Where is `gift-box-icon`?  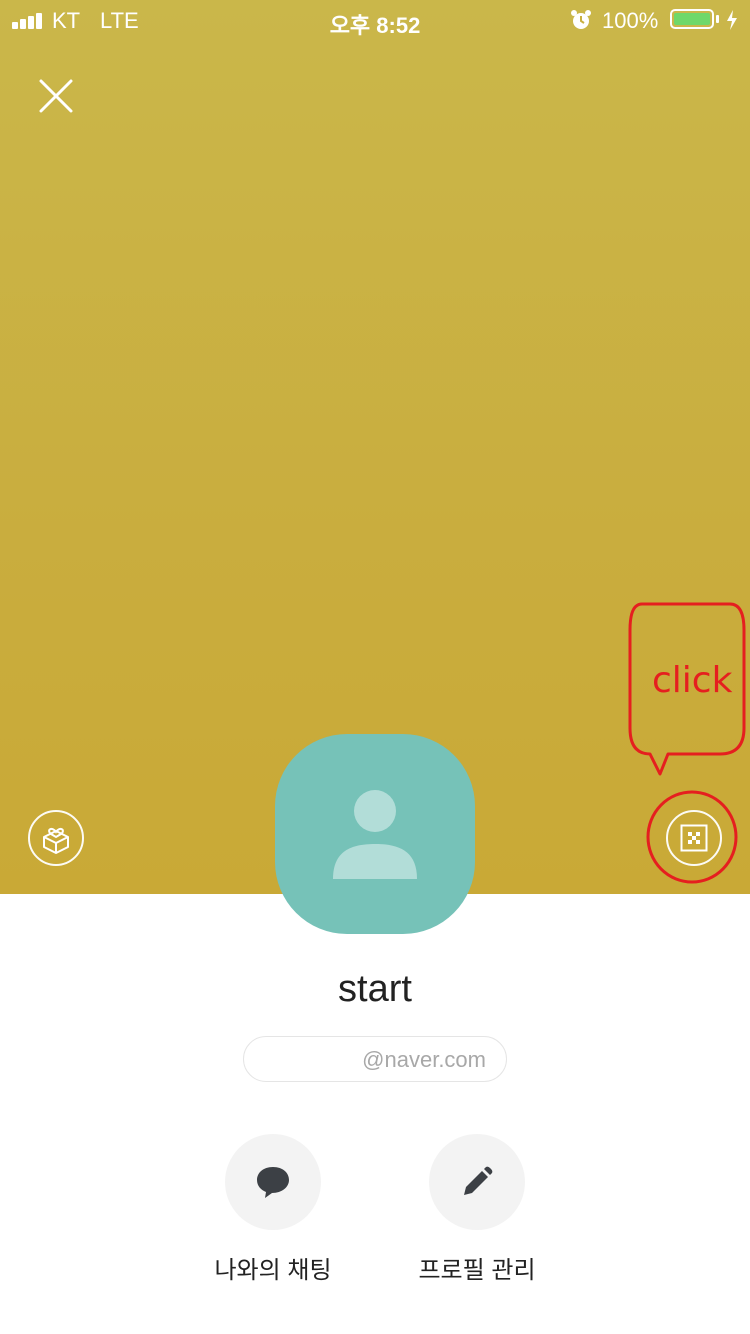
gift-box-icon is located at coordinates (56, 840).